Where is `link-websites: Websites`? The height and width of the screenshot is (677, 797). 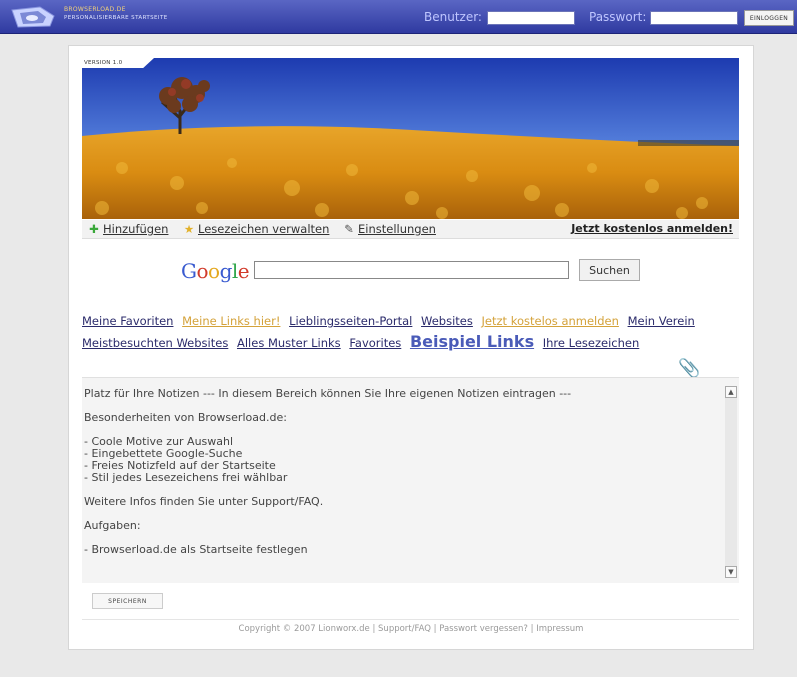 link-websites: Websites is located at coordinates (447, 321).